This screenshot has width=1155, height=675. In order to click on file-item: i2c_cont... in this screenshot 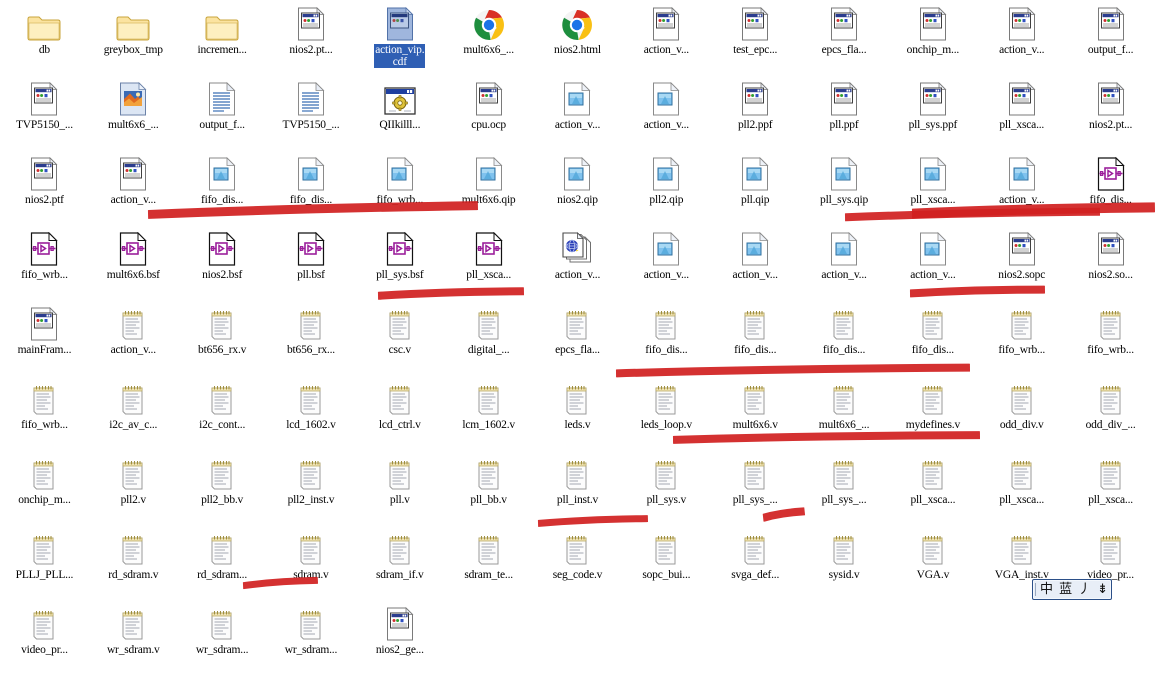, I will do `click(222, 412)`.